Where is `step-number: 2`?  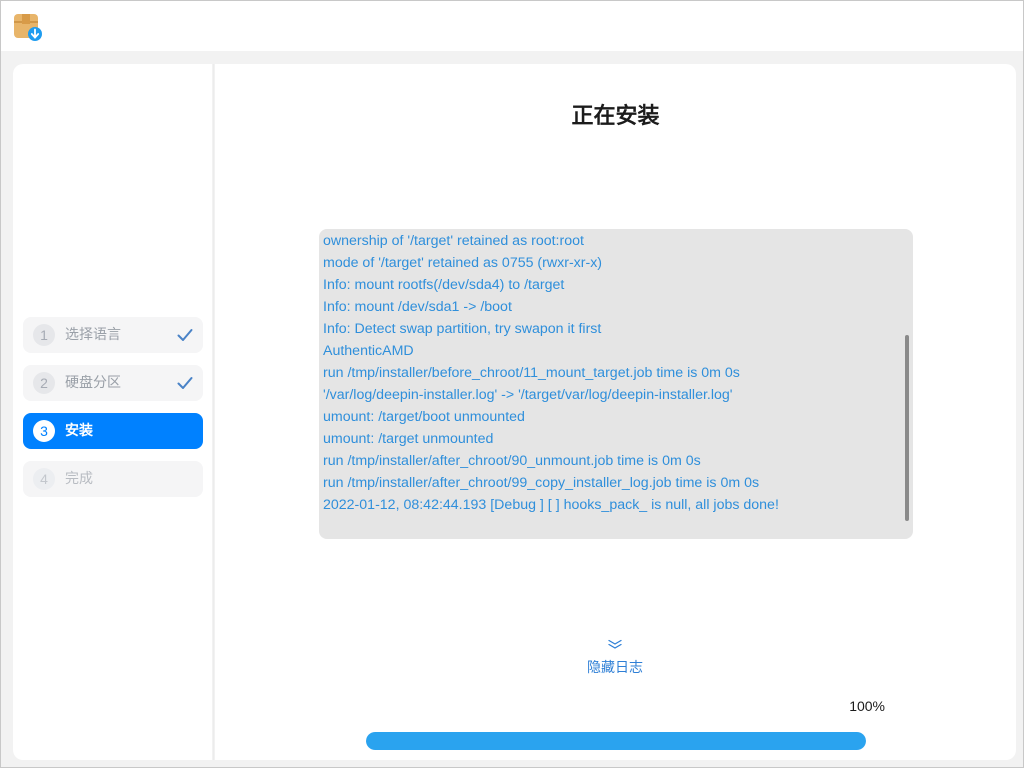 step-number: 2 is located at coordinates (44, 383).